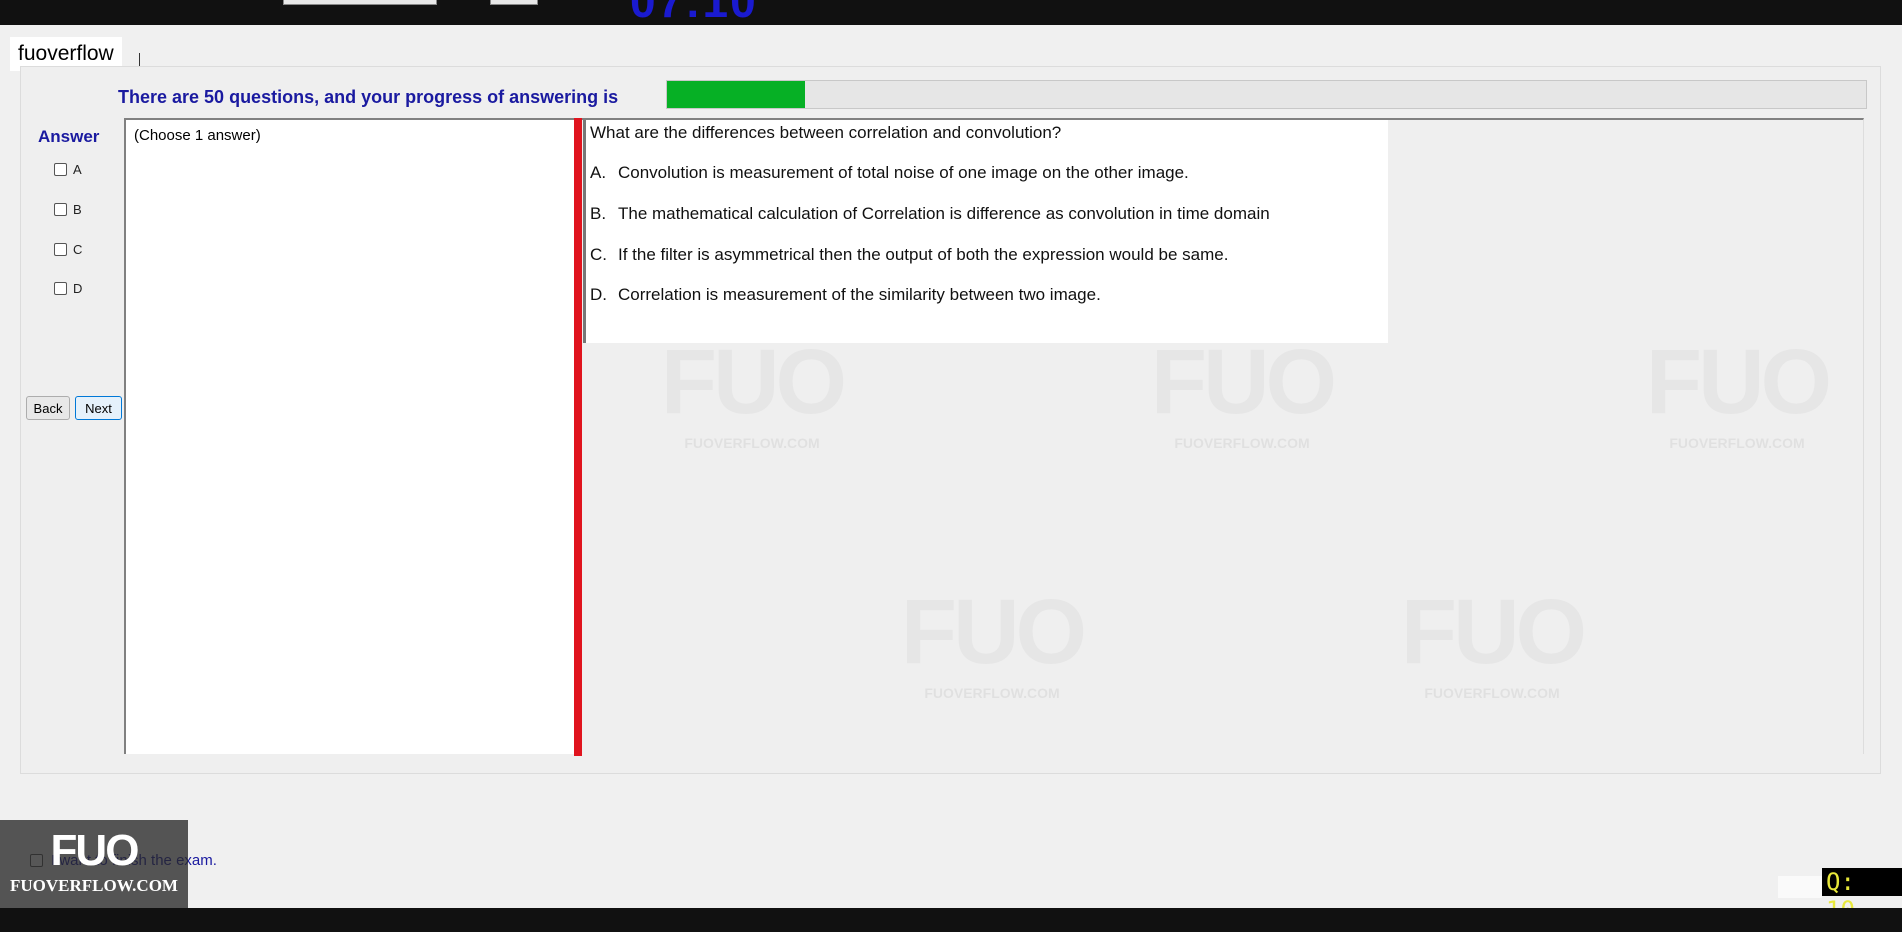  Describe the element at coordinates (77, 169) in the screenshot. I see `answer-option-label: A` at that location.